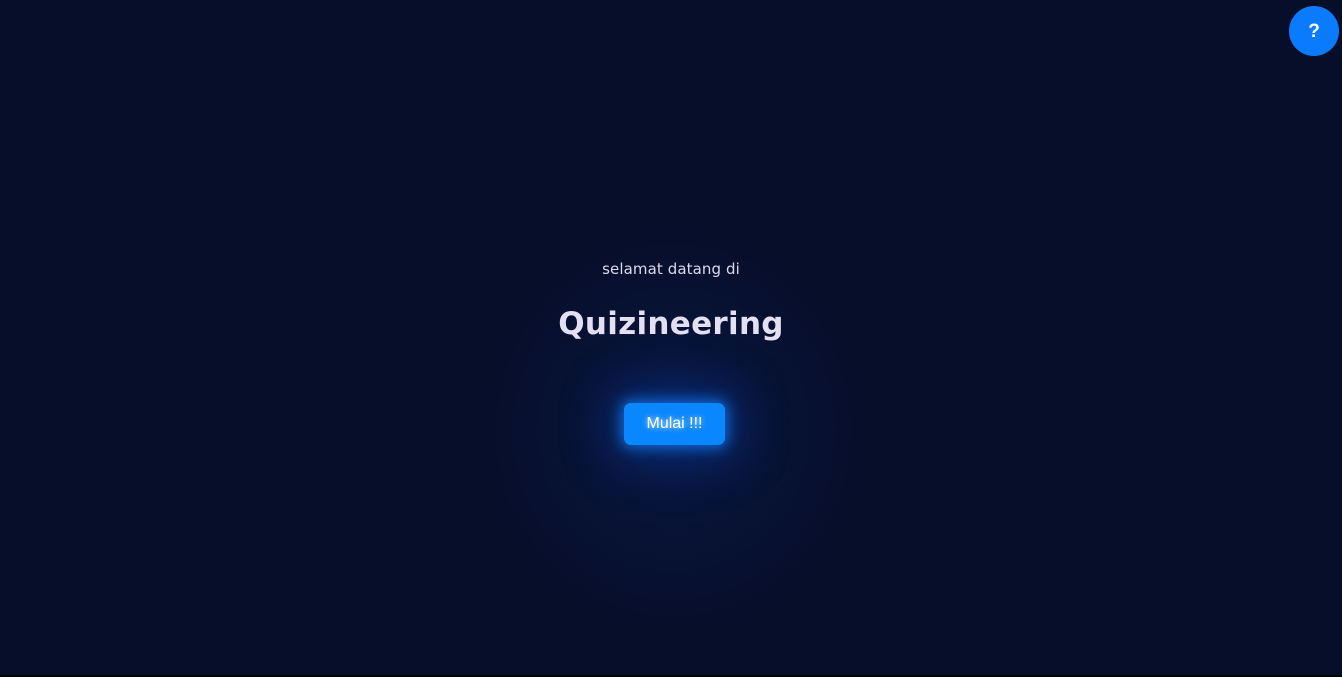 This screenshot has height=677, width=1342. What do you see at coordinates (671, 269) in the screenshot?
I see `welcome-text: selamat datang di` at bounding box center [671, 269].